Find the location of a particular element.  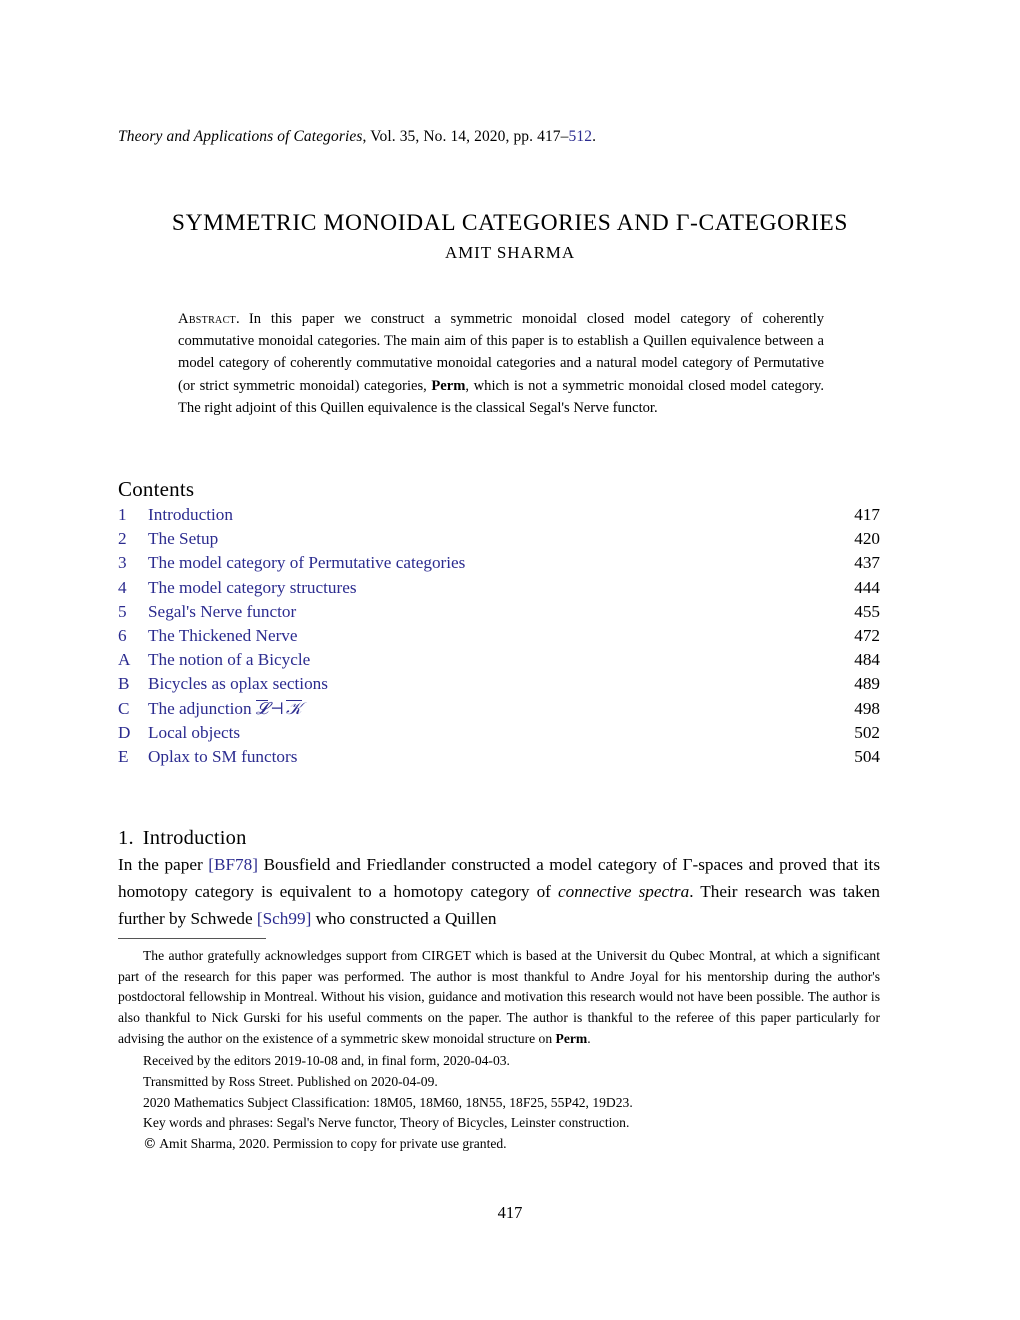

journal-volume-info: , Vol. 35, No. 14, 2020, pp. 417– is located at coordinates (465, 136).